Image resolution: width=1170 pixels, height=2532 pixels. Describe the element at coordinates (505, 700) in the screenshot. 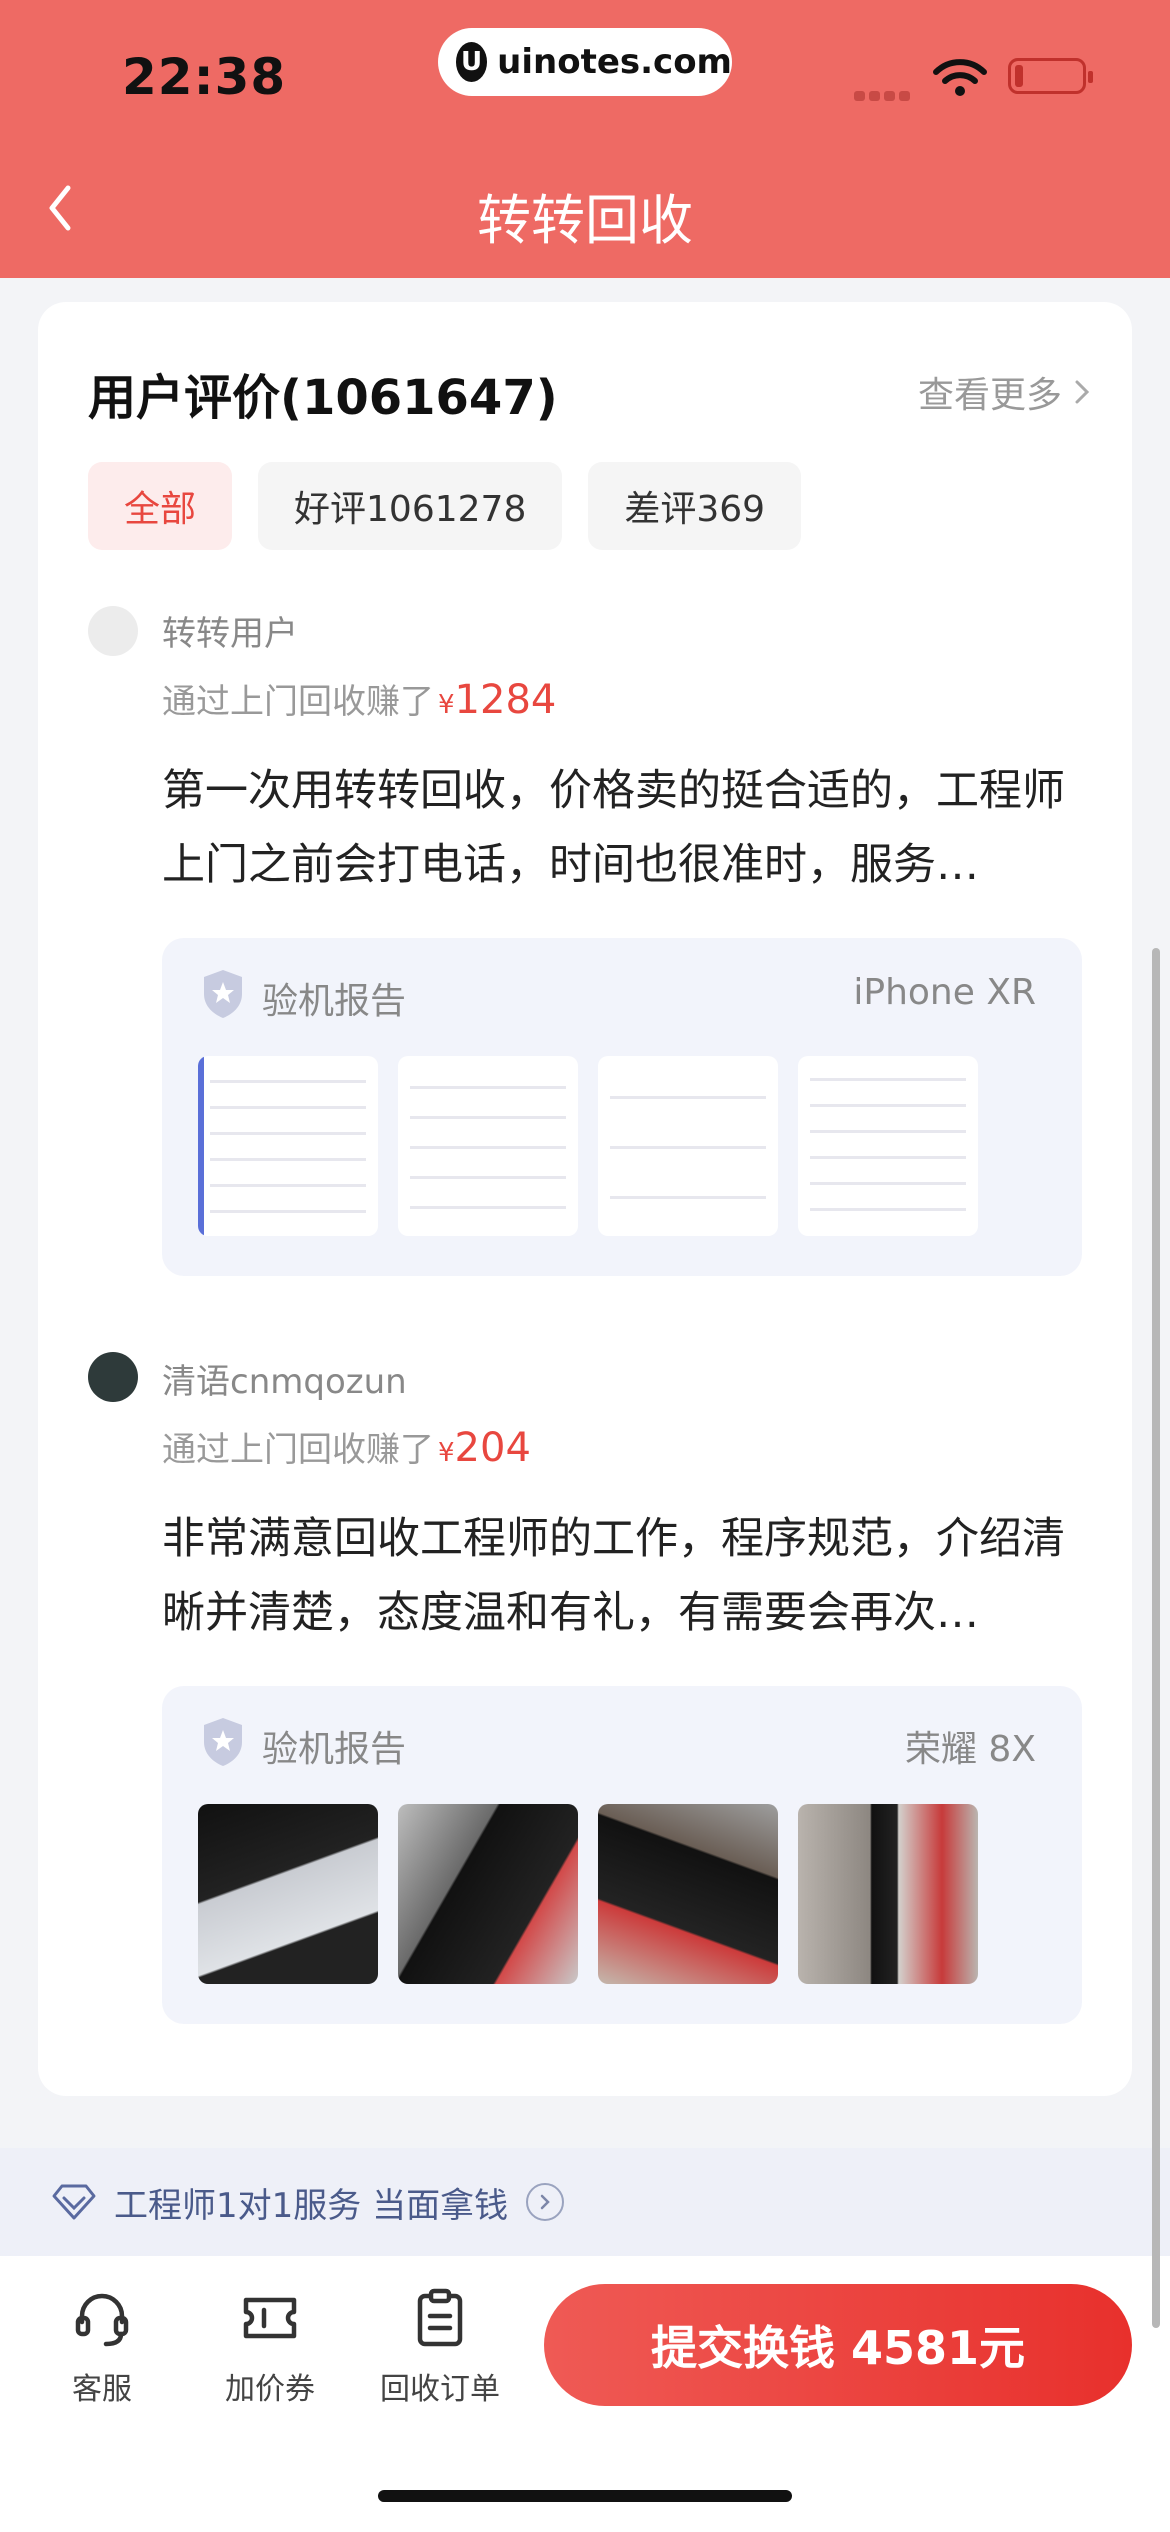

I see `earn-amount: 1284` at that location.